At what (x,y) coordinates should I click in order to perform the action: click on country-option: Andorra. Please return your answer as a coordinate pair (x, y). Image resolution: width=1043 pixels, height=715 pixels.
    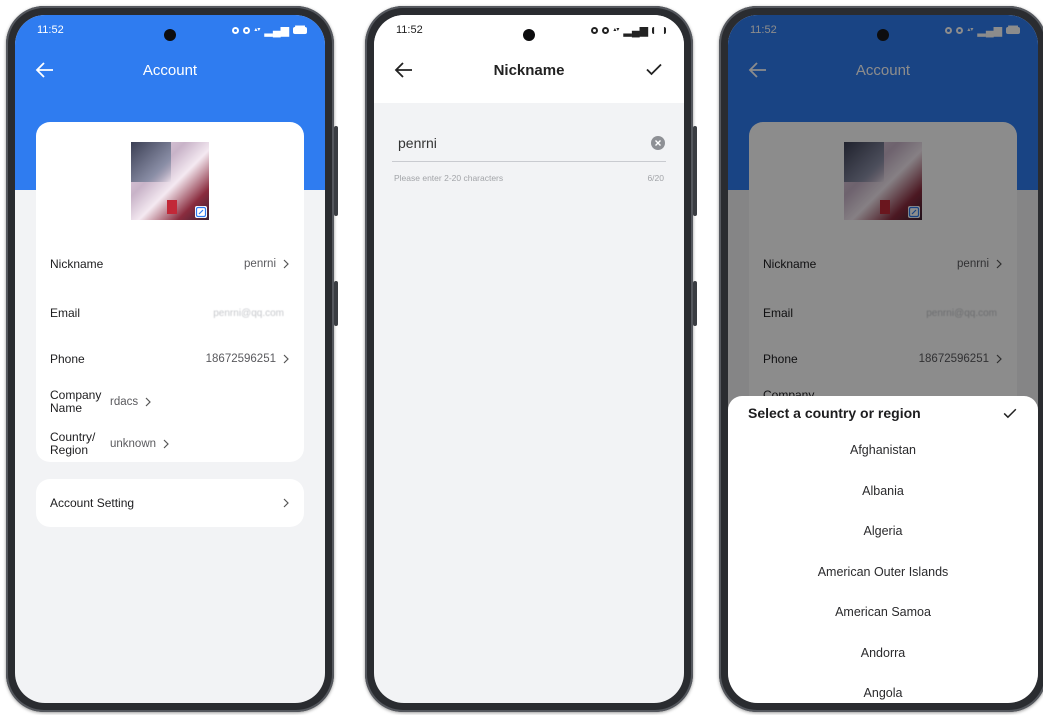
    Looking at the image, I should click on (883, 653).